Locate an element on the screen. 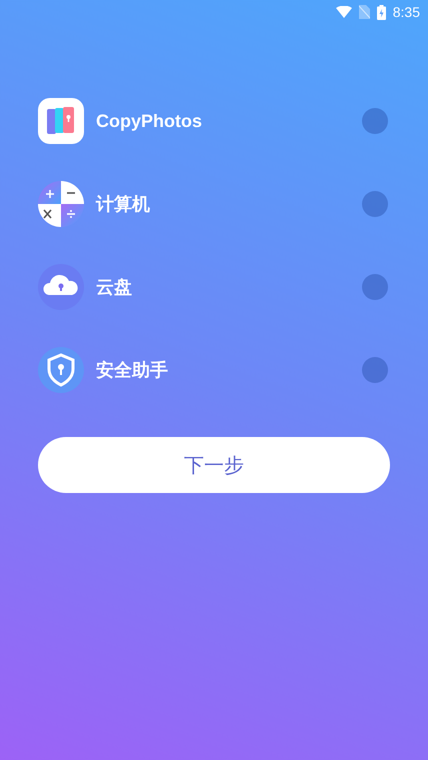 The height and width of the screenshot is (760, 428). calculator-icon is located at coordinates (61, 204).